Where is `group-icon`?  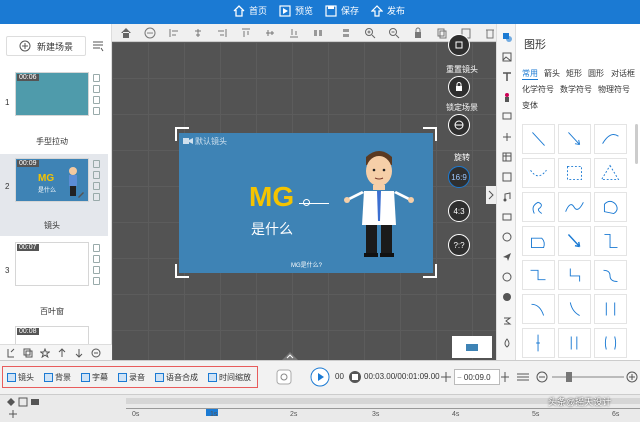
group-icon is located at coordinates (35, 402).